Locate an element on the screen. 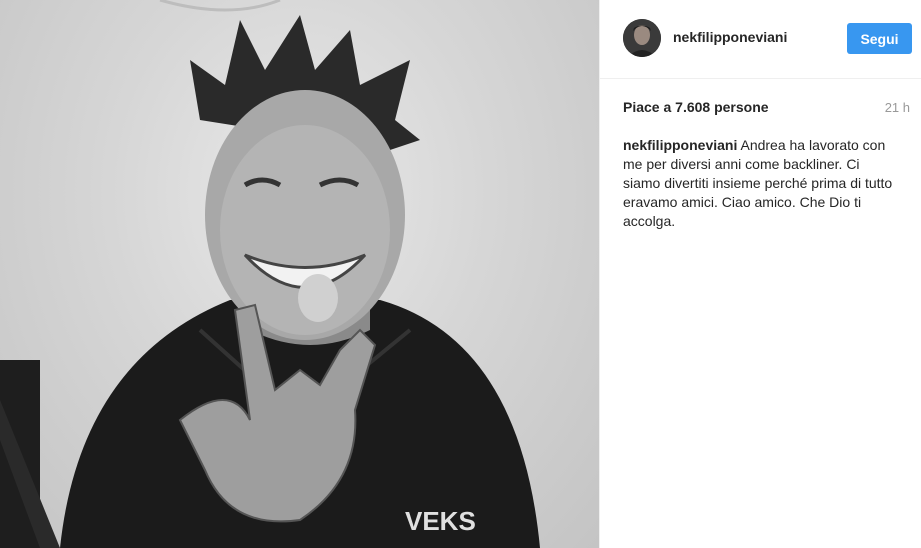 The width and height of the screenshot is (921, 548). post-header: nekfilipponeviani Segui is located at coordinates (760, 39).